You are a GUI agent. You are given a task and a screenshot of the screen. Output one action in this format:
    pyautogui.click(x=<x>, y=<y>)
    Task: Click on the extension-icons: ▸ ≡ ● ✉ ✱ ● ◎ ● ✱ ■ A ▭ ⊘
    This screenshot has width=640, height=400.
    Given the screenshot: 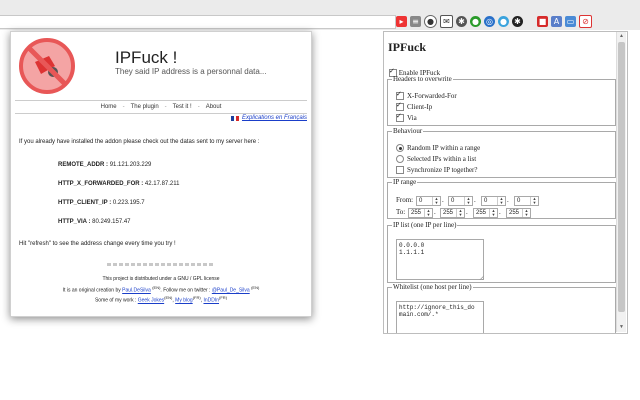 What is the action you would take?
    pyautogui.click(x=494, y=21)
    